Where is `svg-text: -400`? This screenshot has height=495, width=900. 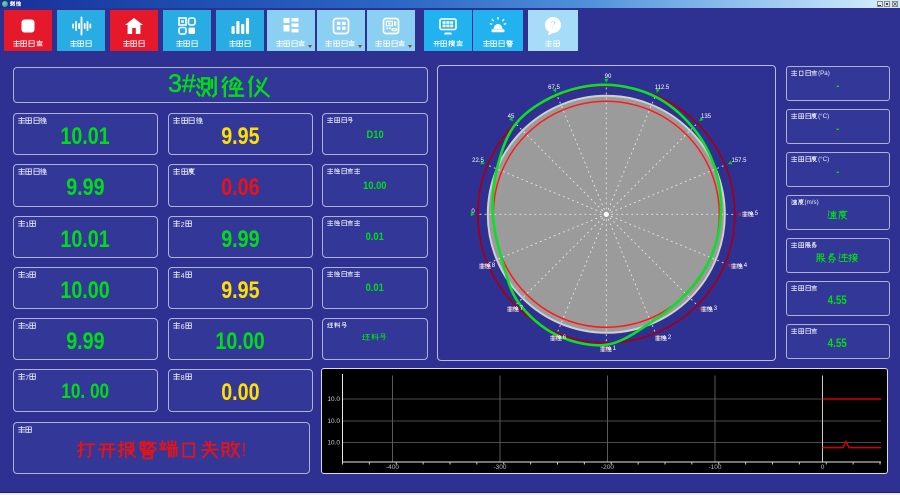 svg-text: -400 is located at coordinates (392, 467).